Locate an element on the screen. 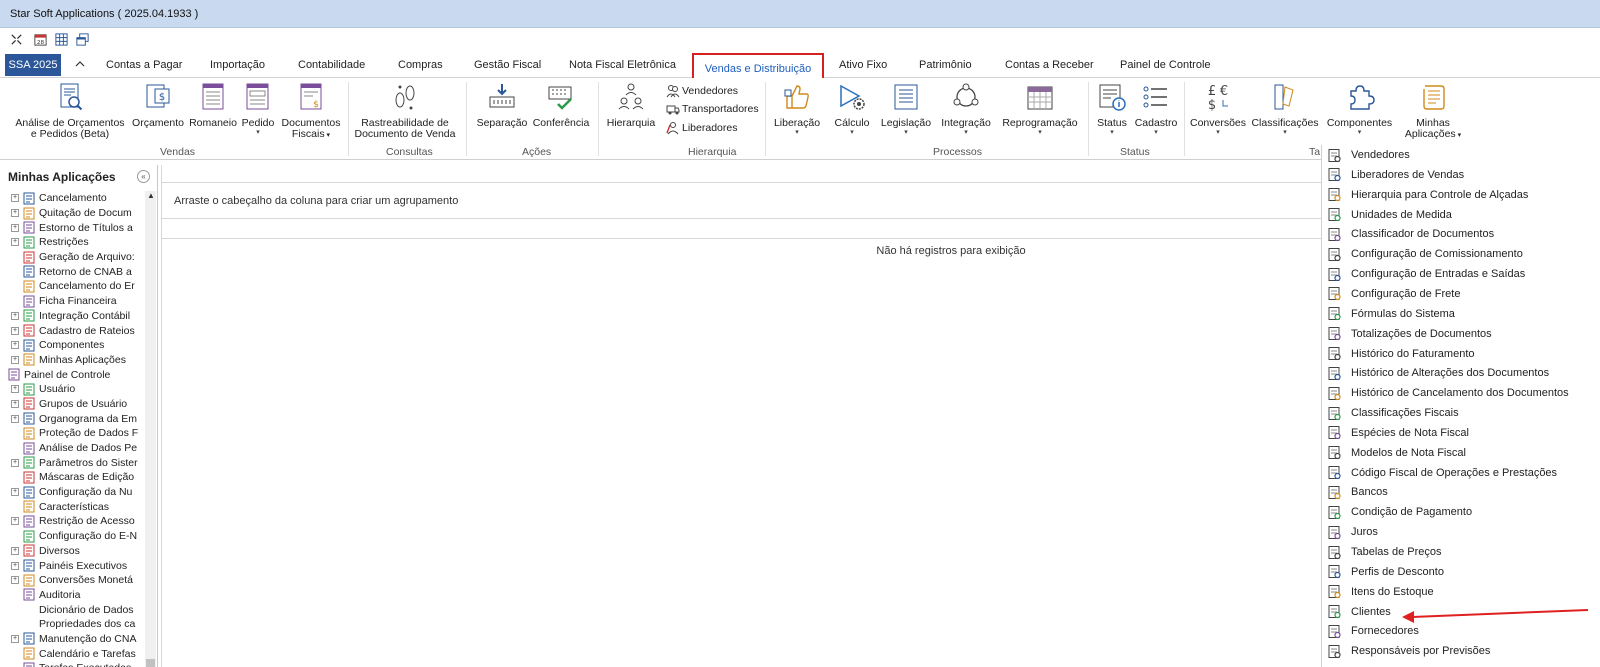 The image size is (1600, 667). separacao-button: Separação is located at coordinates (502, 104).